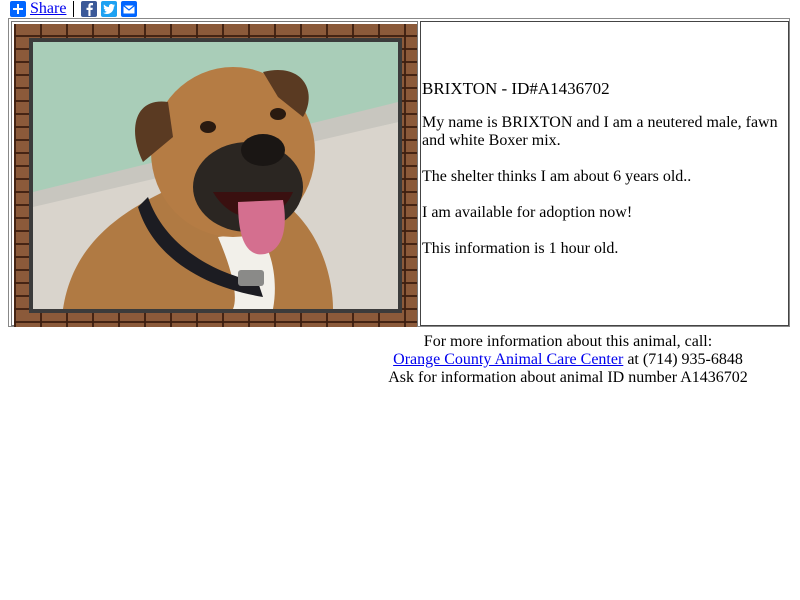  I want to click on facebook-icon, so click(89, 9).